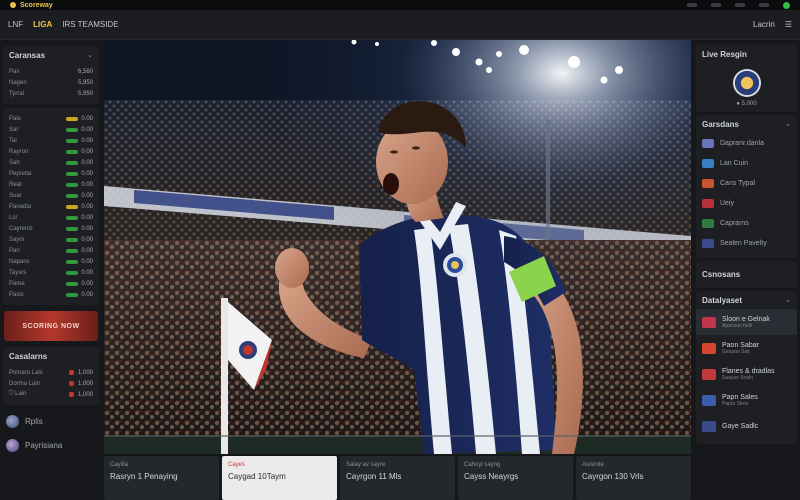 The width and height of the screenshot is (800, 500). What do you see at coordinates (27, 55) in the screenshot?
I see `panel-title: Caransas` at bounding box center [27, 55].